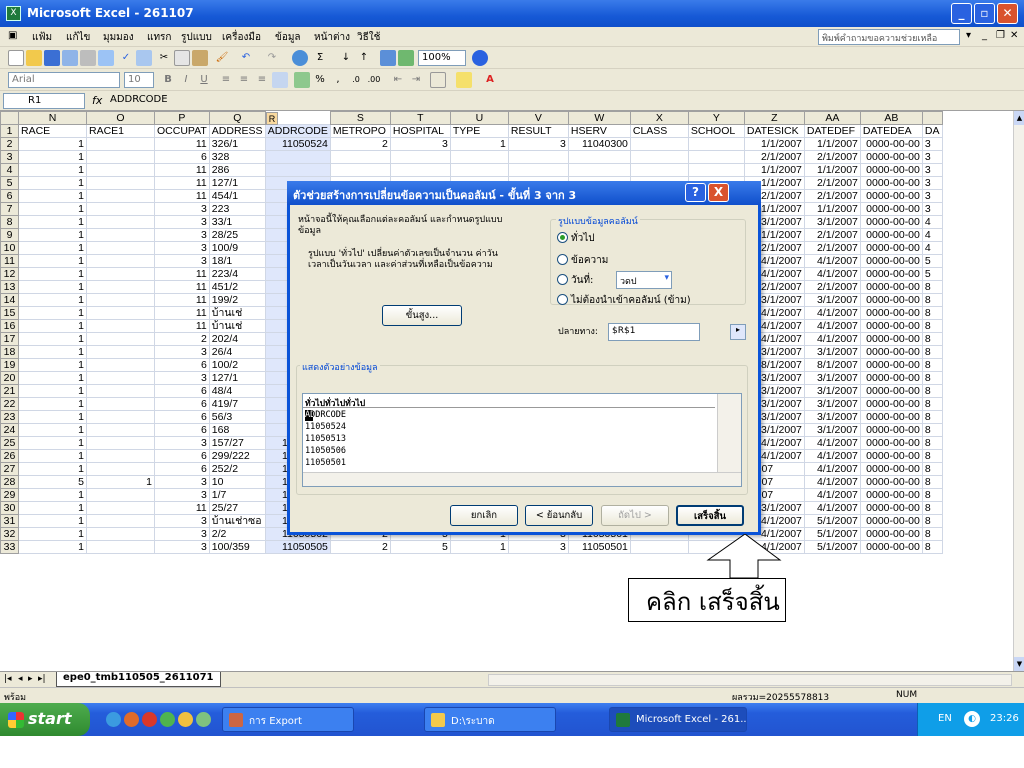  I want to click on menu-tools: เครื่องมือ, so click(241, 37).